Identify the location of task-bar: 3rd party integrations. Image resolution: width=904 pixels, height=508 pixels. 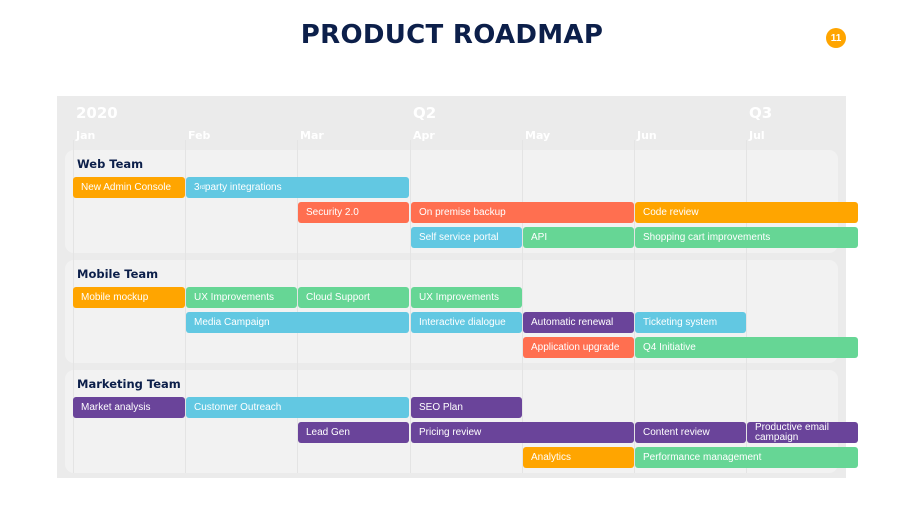
(297, 187).